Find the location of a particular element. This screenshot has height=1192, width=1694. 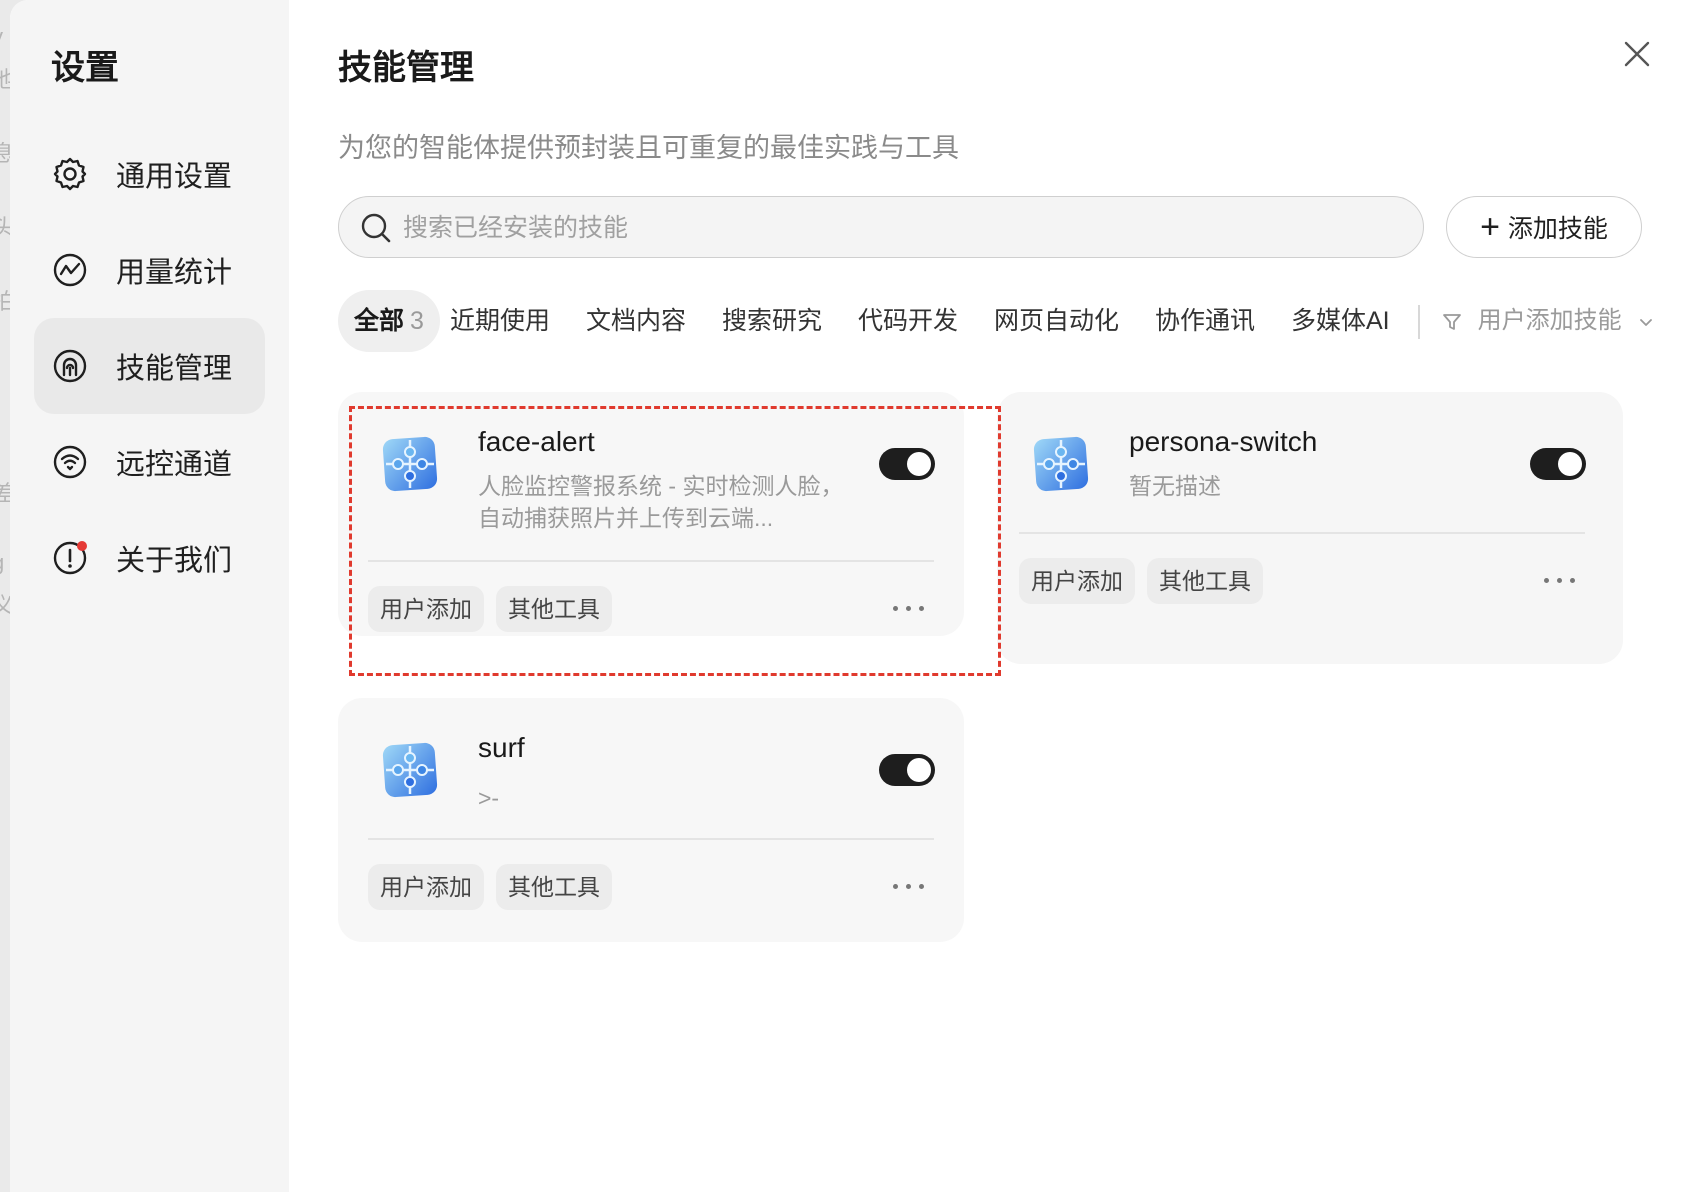

sidebar-item-usage: 用量统计 is located at coordinates (149, 270).